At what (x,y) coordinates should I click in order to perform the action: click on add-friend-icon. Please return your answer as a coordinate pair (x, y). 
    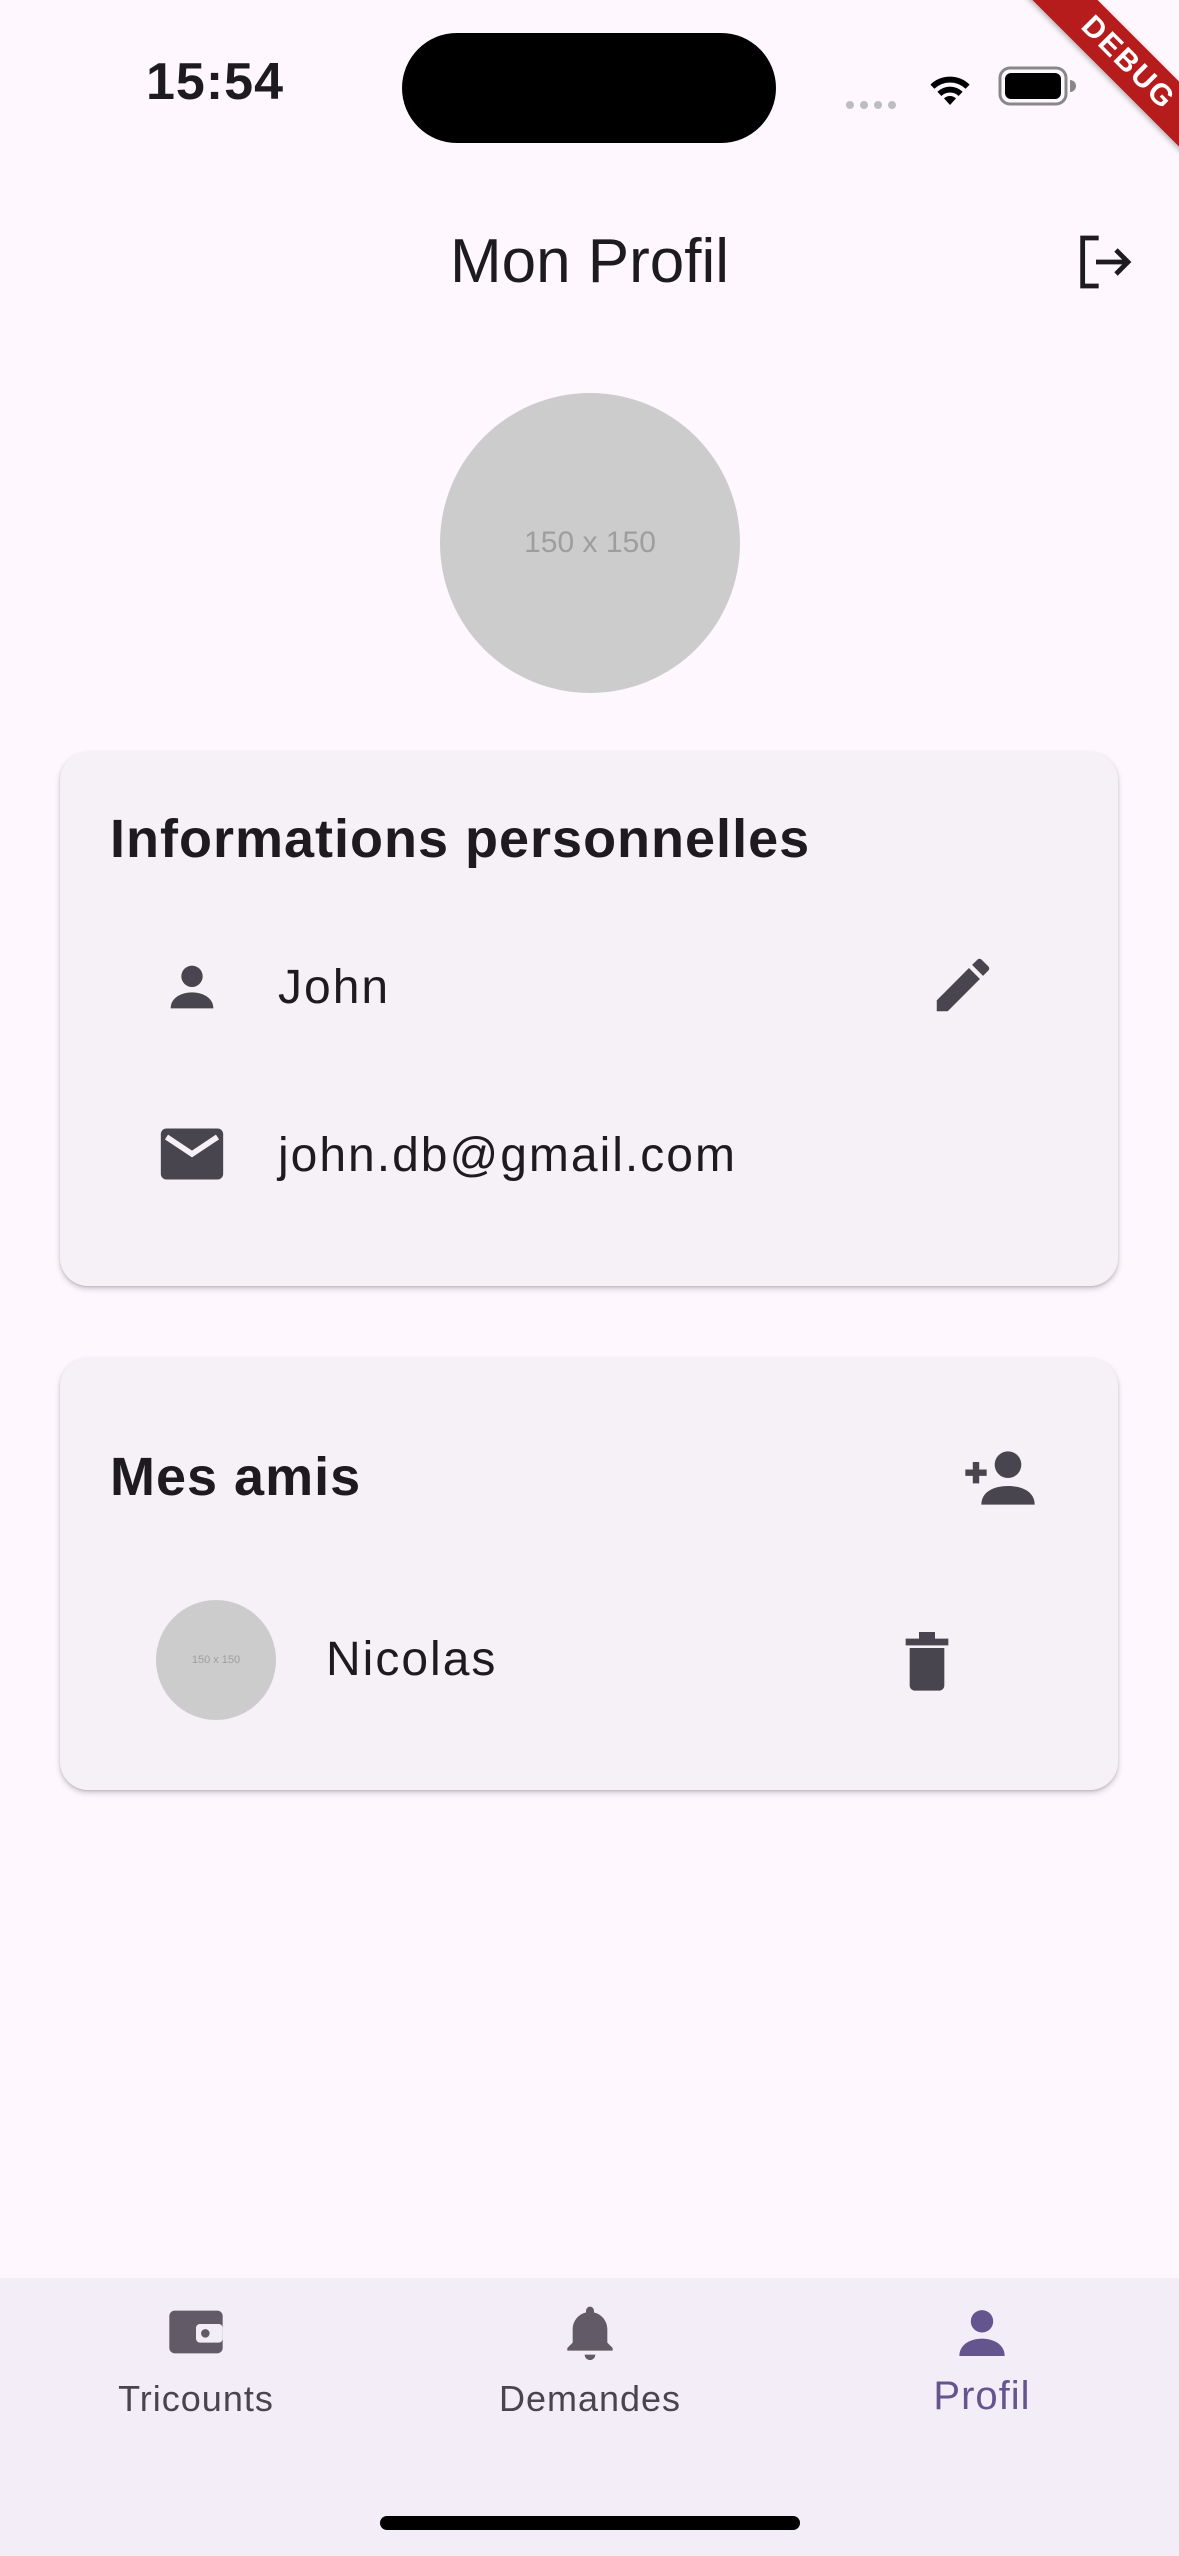
    Looking at the image, I should click on (1000, 1478).